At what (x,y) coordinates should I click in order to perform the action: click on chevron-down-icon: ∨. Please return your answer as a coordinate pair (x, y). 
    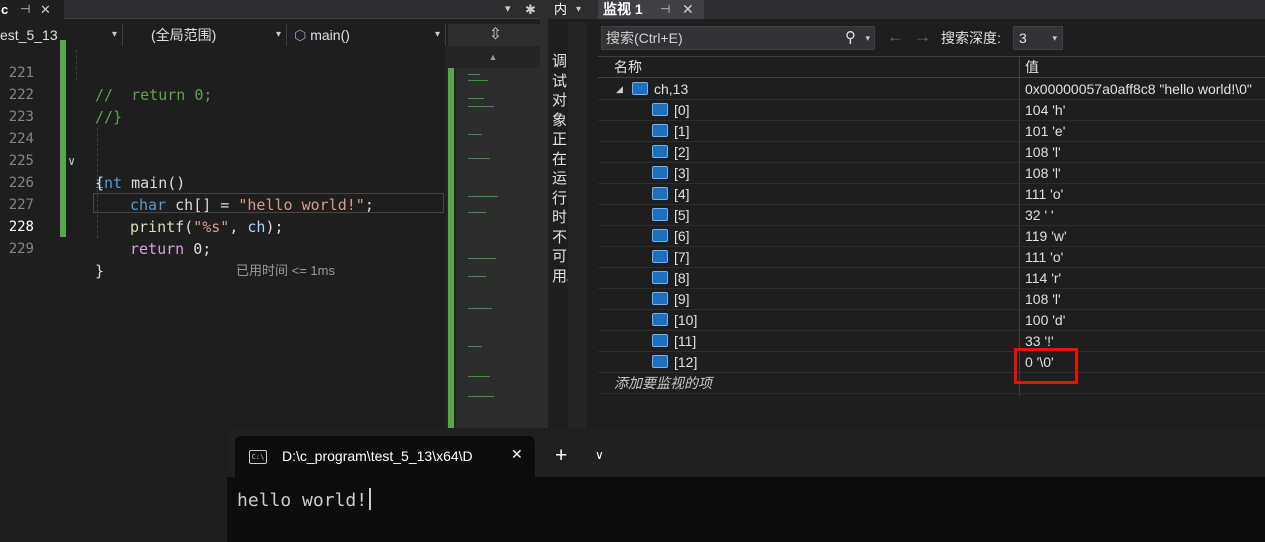
    Looking at the image, I should click on (599, 455).